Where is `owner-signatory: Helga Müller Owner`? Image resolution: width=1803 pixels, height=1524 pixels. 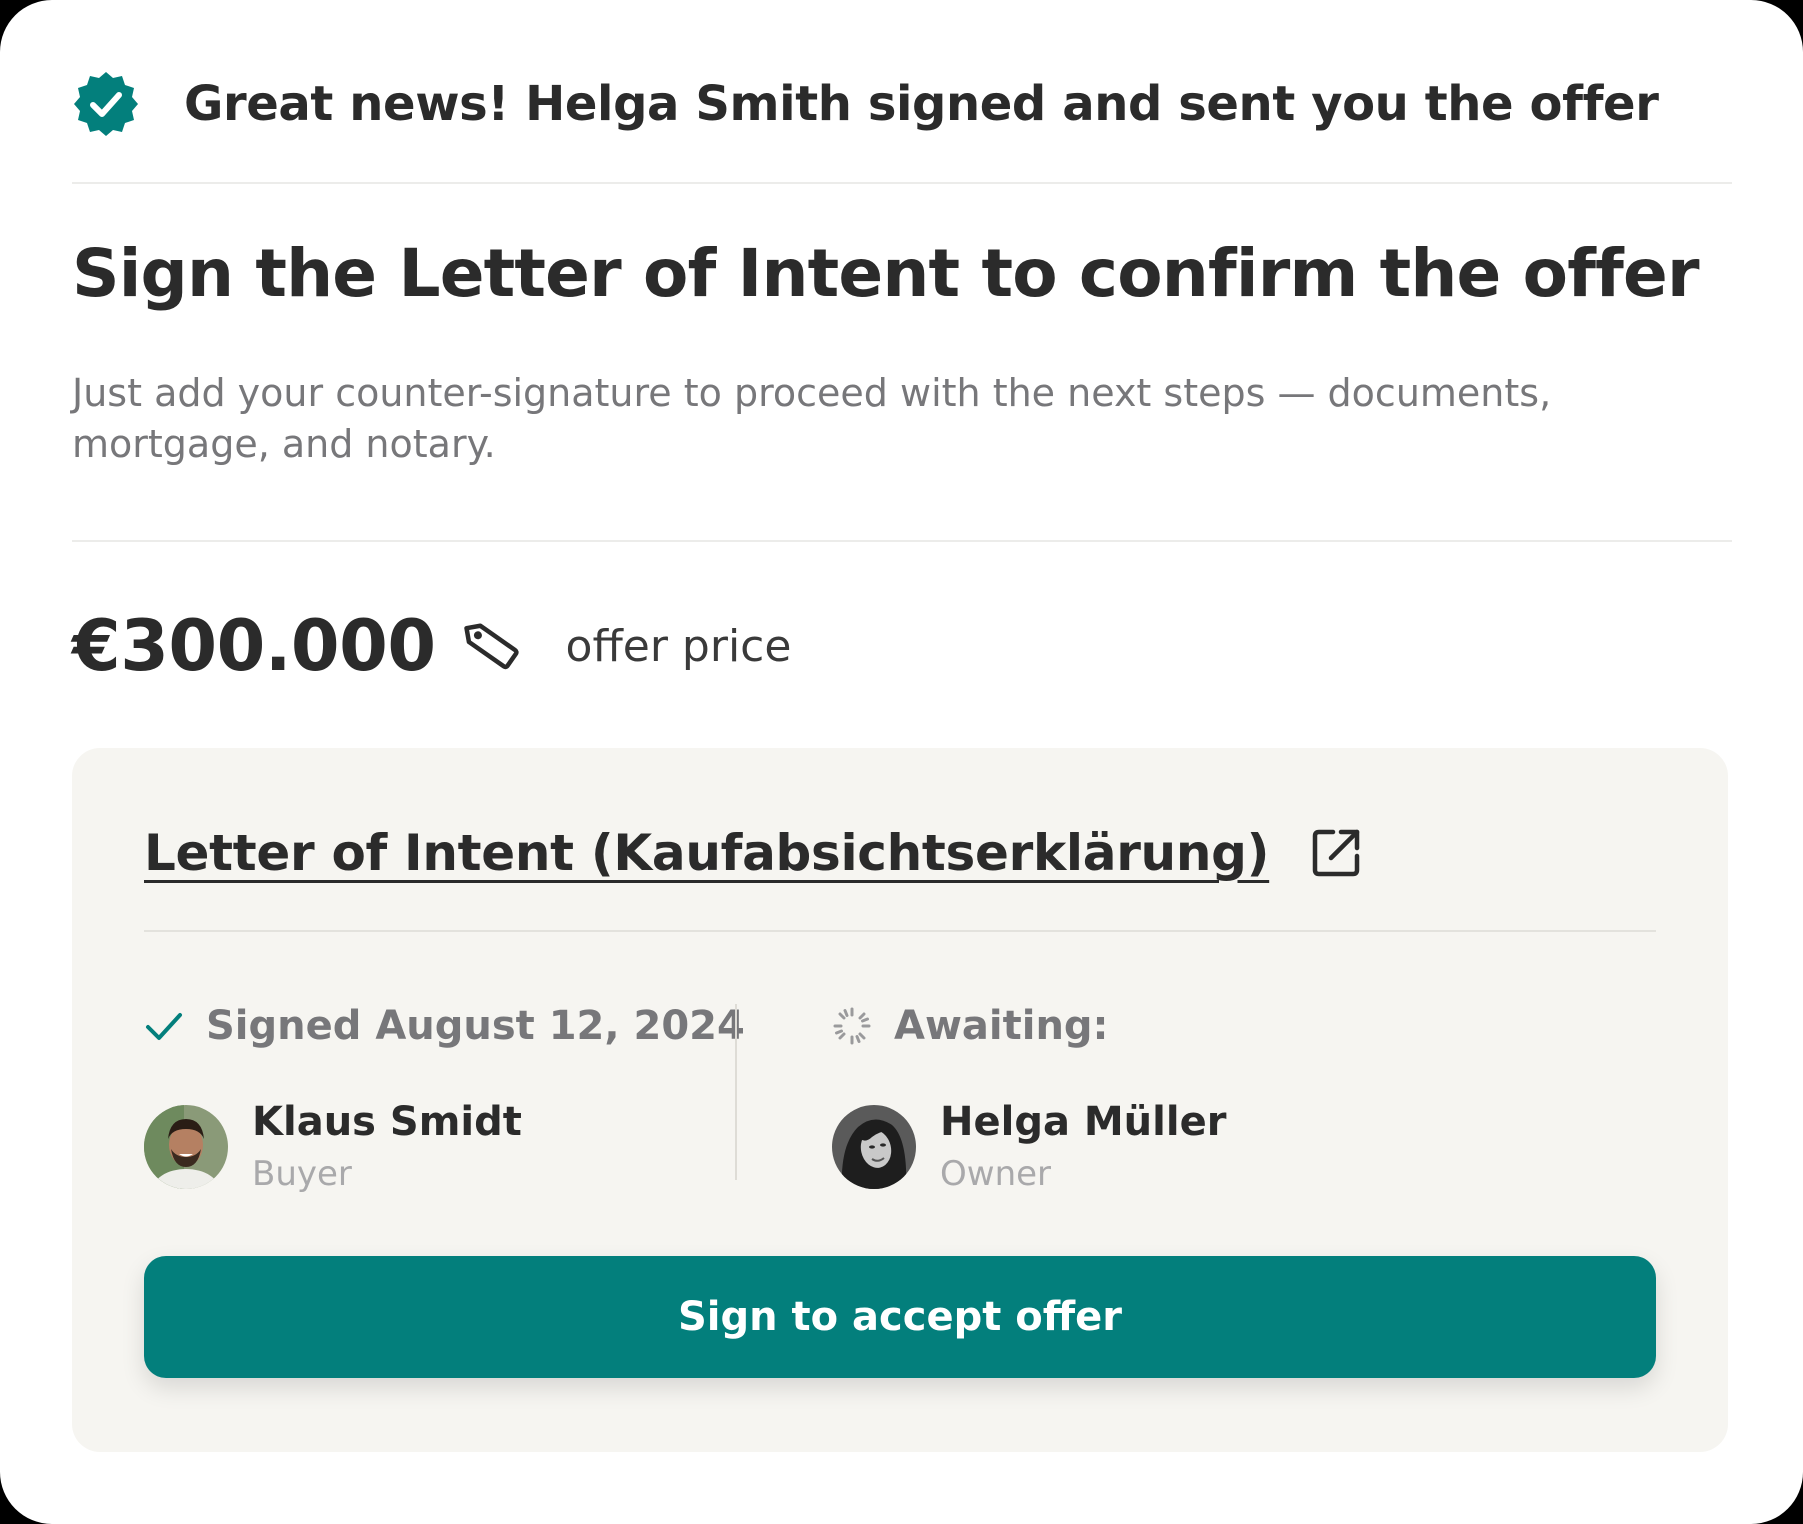 owner-signatory: Helga Müller Owner is located at coordinates (1182, 1147).